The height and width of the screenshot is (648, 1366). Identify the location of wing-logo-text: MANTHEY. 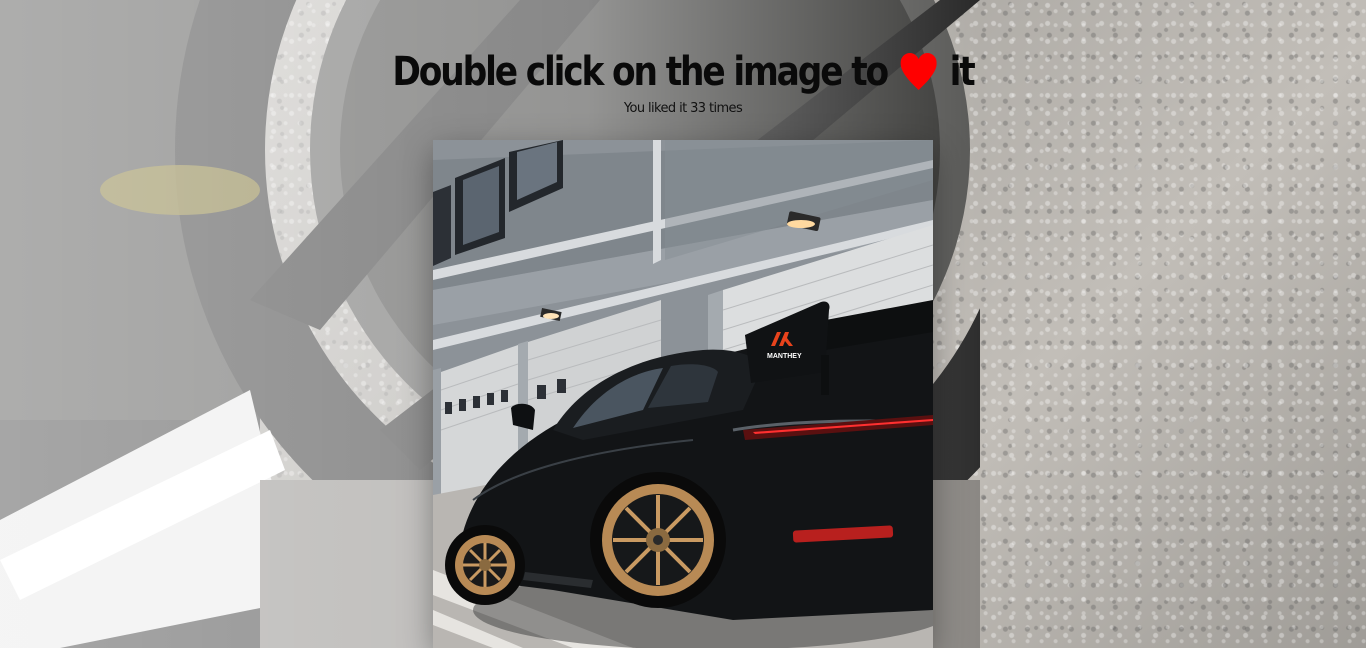
(784, 356).